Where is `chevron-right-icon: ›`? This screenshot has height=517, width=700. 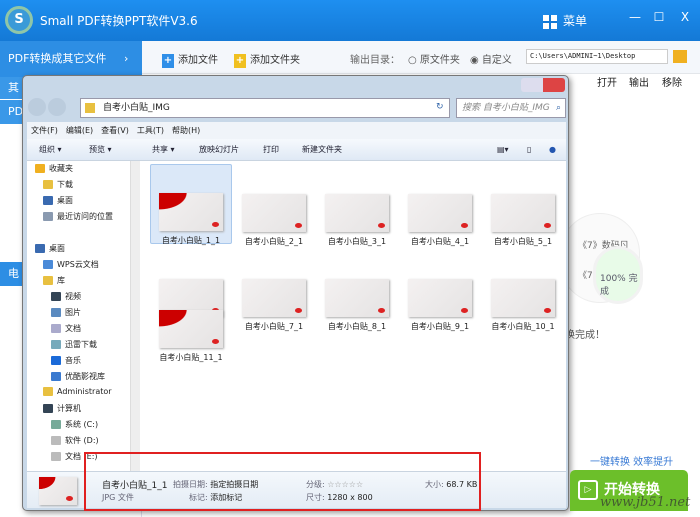
chevron-right-icon: › is located at coordinates (126, 58).